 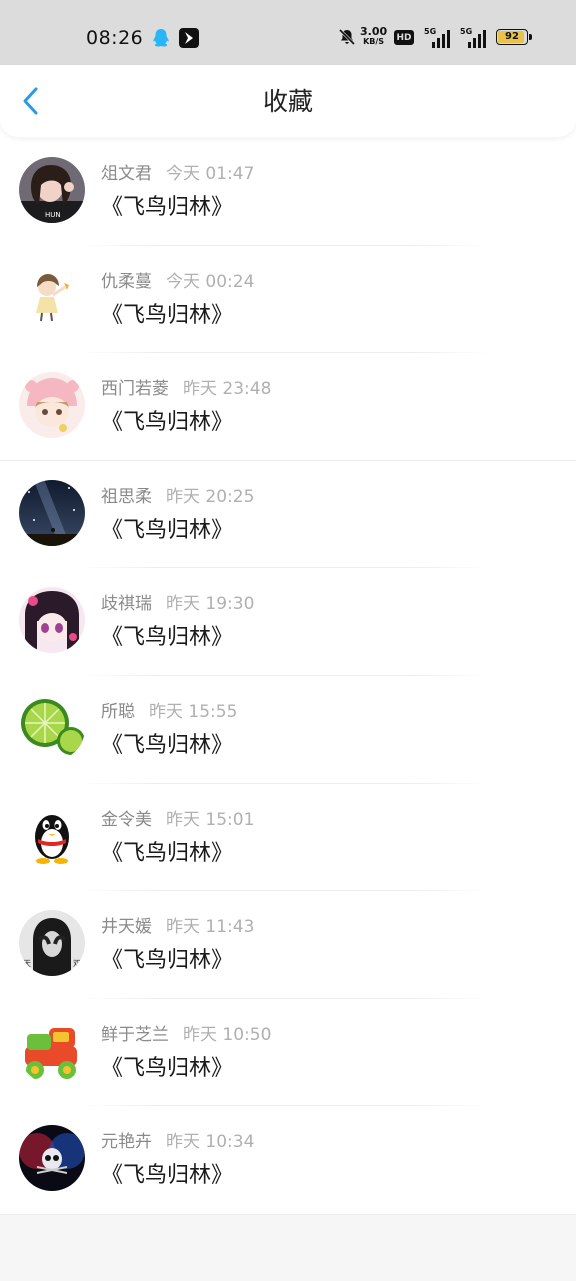 I want to click on item-meta: 祖思柔 昨天 20:25, so click(x=177, y=497).